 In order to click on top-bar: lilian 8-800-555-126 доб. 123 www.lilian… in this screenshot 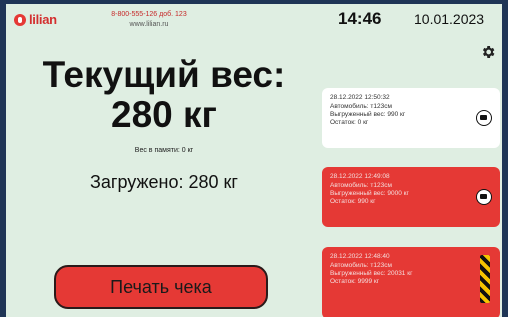, I will do `click(254, 19)`.